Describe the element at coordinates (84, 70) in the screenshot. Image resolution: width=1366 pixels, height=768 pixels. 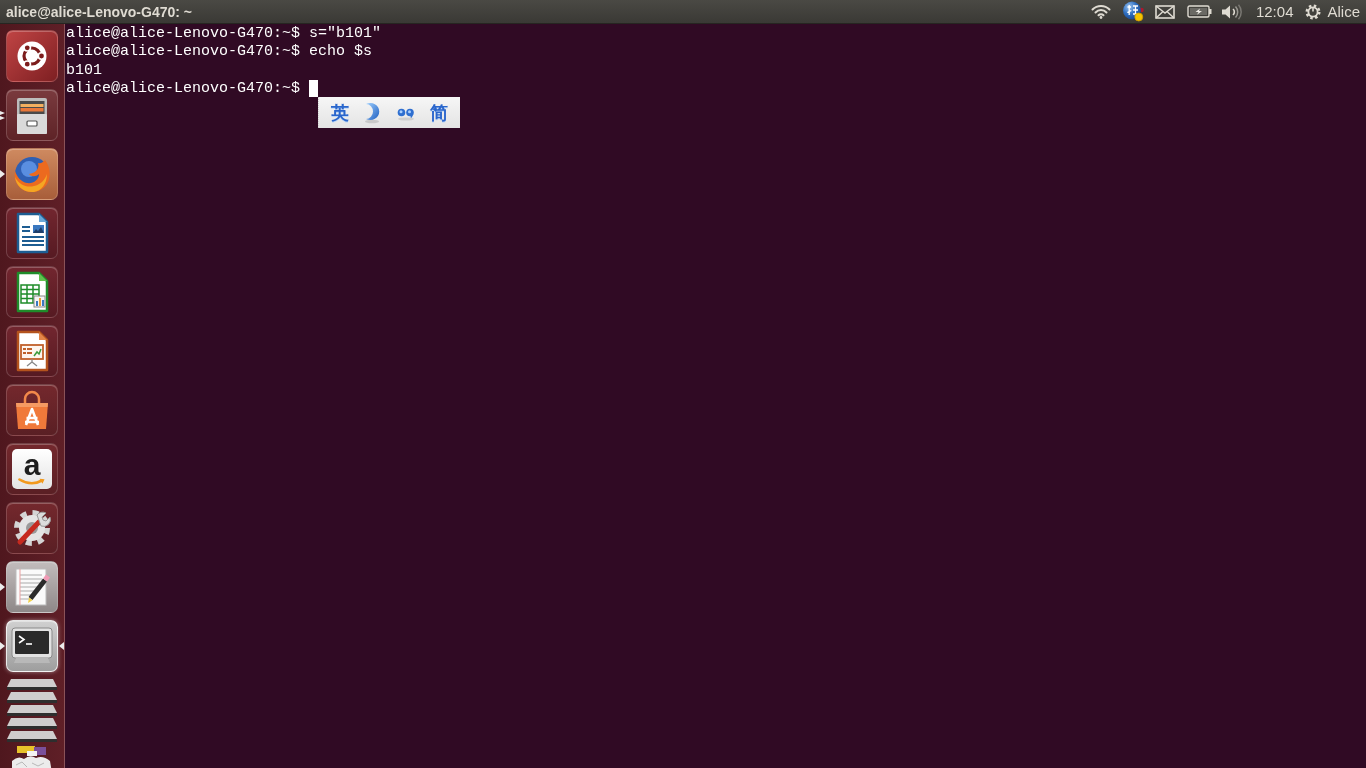
I see `terminal-line: b101` at that location.